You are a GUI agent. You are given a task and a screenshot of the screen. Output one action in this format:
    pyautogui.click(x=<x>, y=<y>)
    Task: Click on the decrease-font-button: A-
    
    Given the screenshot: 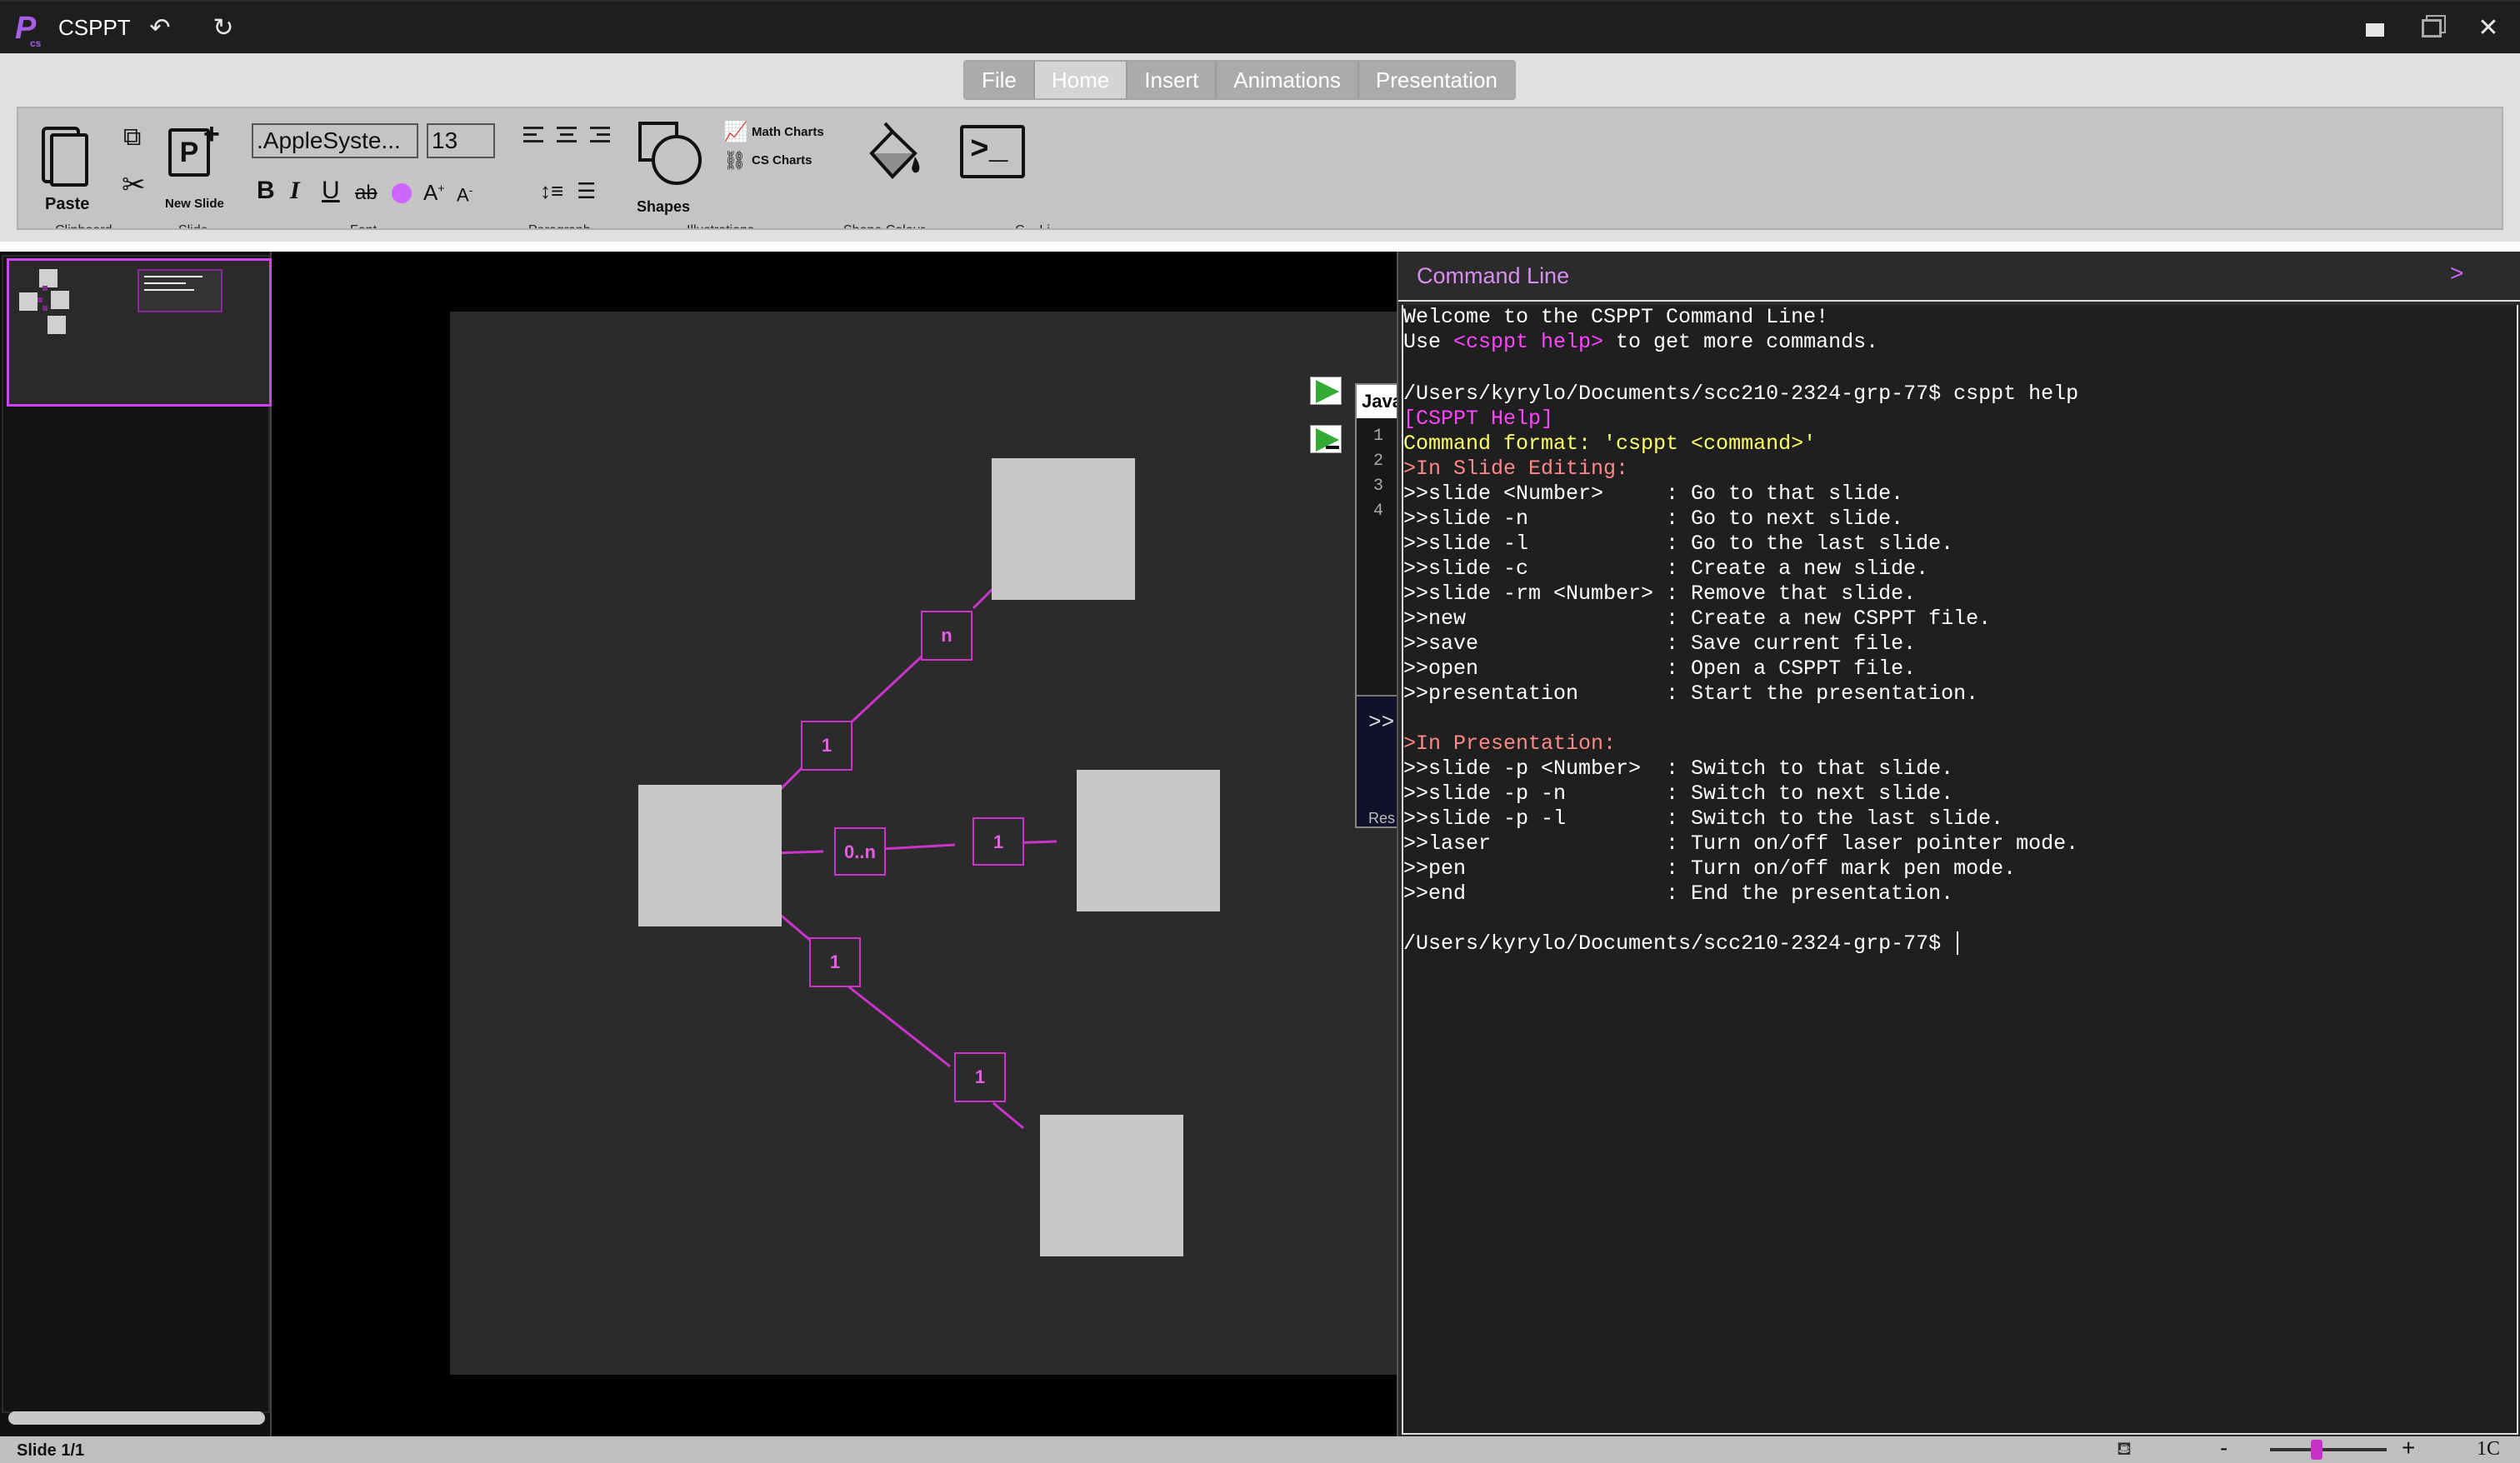 What is the action you would take?
    pyautogui.click(x=464, y=194)
    